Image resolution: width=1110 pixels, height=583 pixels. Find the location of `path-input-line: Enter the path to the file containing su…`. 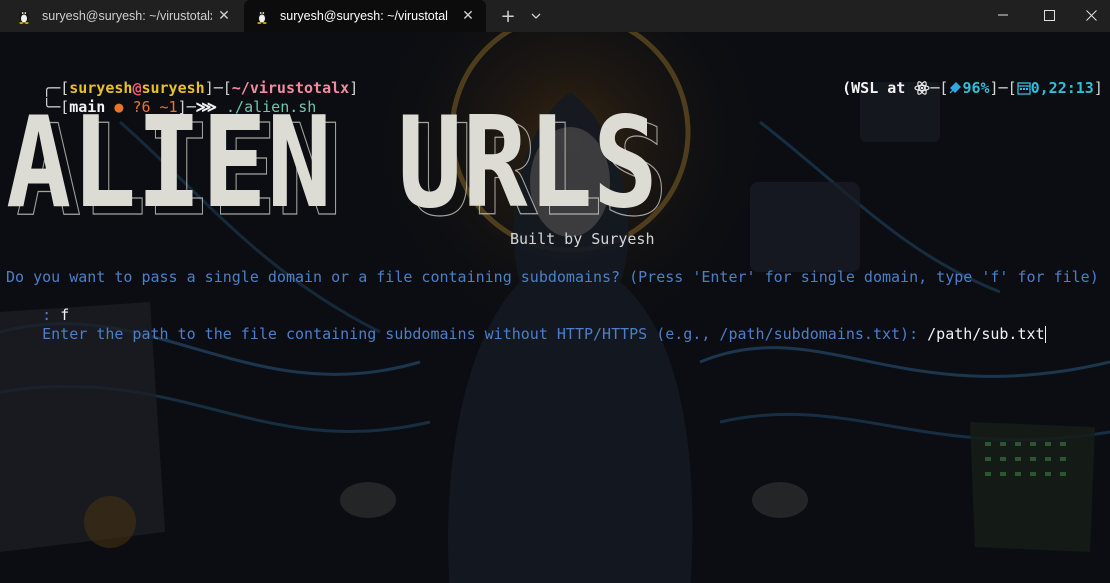

path-input-line: Enter the path to the file containing su… is located at coordinates (526, 334).